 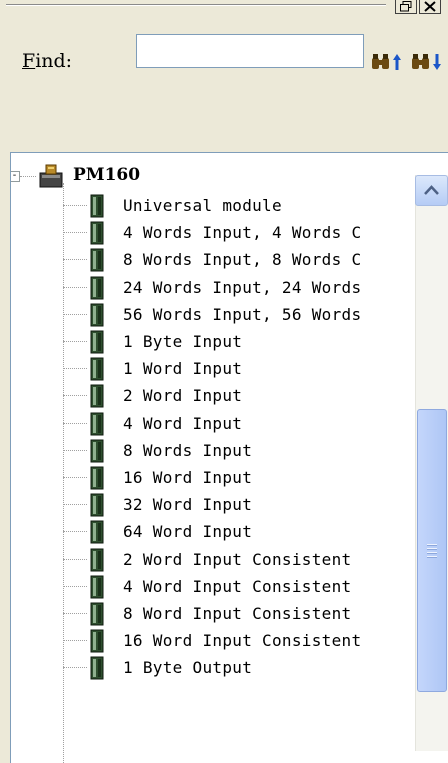 I want to click on binoculars-up-arrow-icon, so click(x=386, y=62).